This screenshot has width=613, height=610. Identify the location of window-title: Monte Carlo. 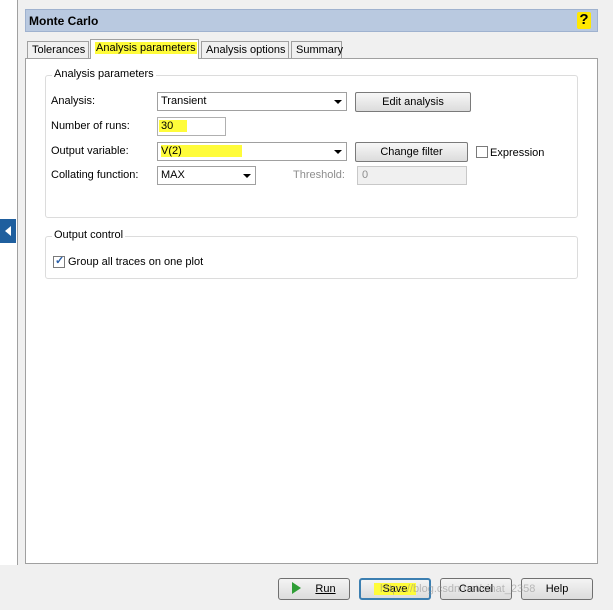
(64, 21).